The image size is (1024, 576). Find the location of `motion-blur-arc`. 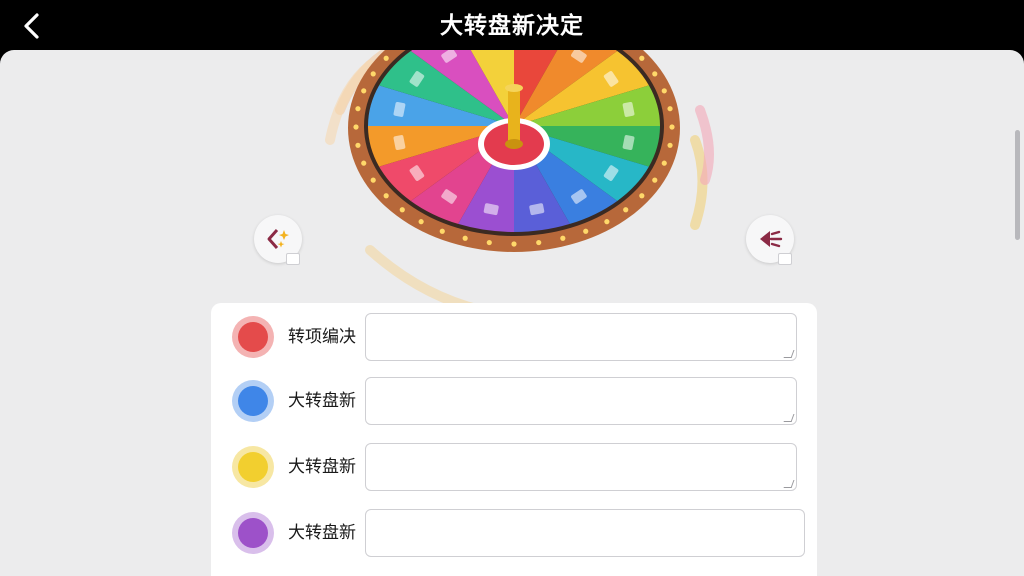

motion-blur-arc is located at coordinates (425, 280).